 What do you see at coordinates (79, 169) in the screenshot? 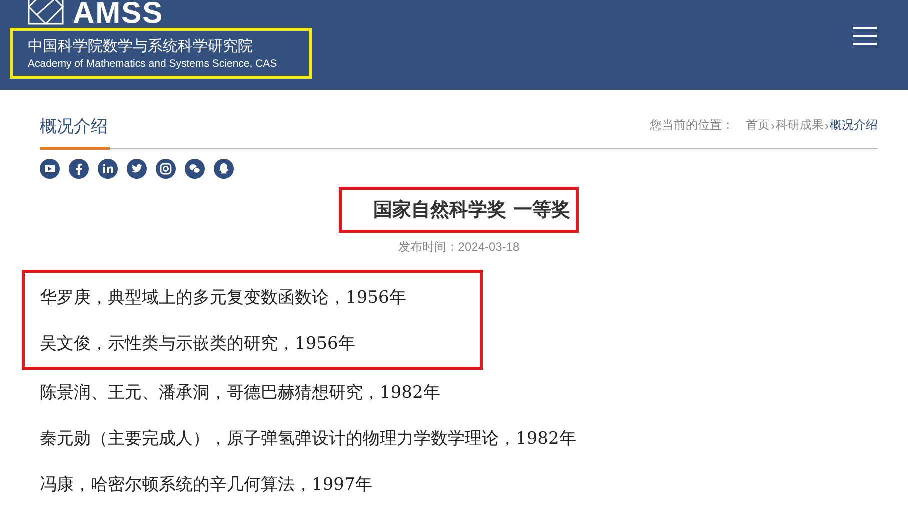
I see `f-icon` at bounding box center [79, 169].